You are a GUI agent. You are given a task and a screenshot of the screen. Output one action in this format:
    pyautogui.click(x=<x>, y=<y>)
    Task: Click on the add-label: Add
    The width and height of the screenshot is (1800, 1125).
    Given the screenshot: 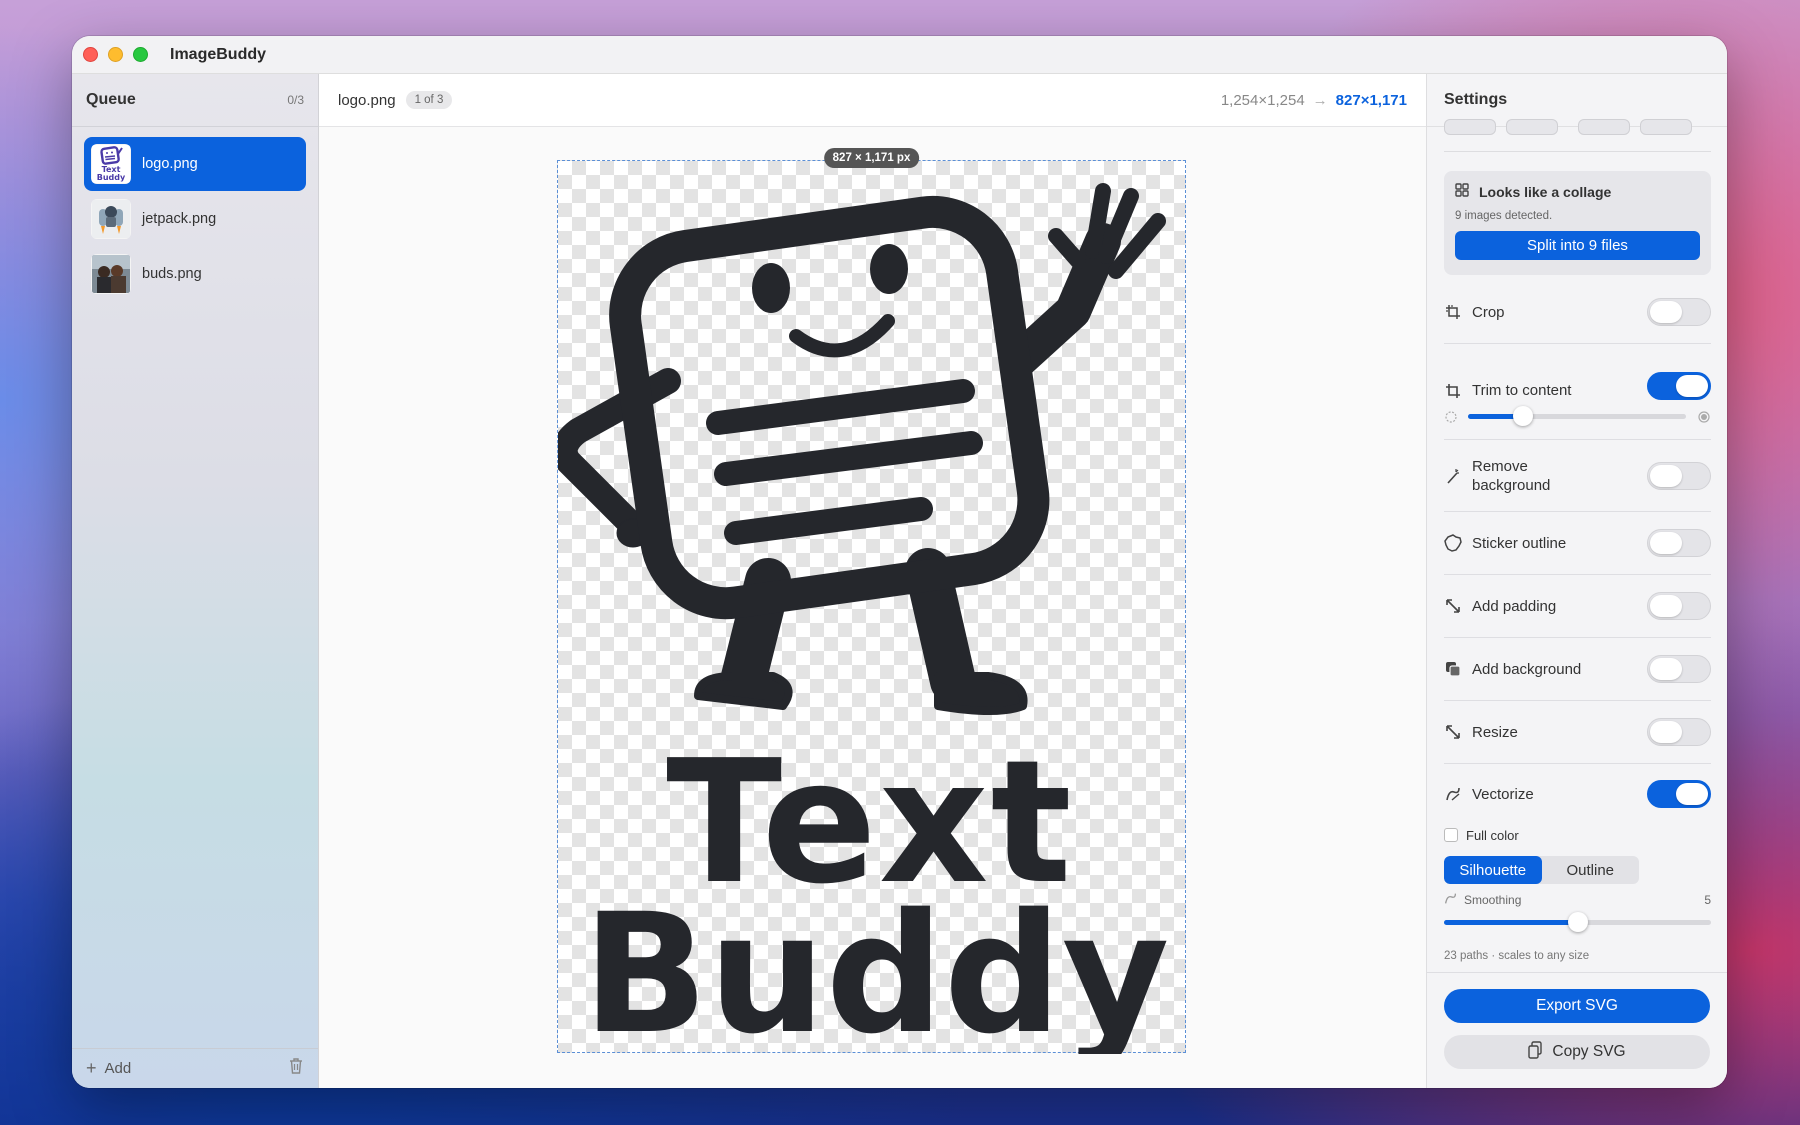 What is the action you would take?
    pyautogui.click(x=118, y=1068)
    